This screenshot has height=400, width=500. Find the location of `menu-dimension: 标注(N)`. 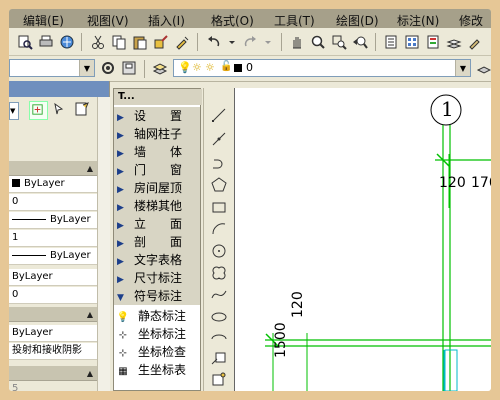

menu-dimension: 标注(N) is located at coordinates (418, 20).